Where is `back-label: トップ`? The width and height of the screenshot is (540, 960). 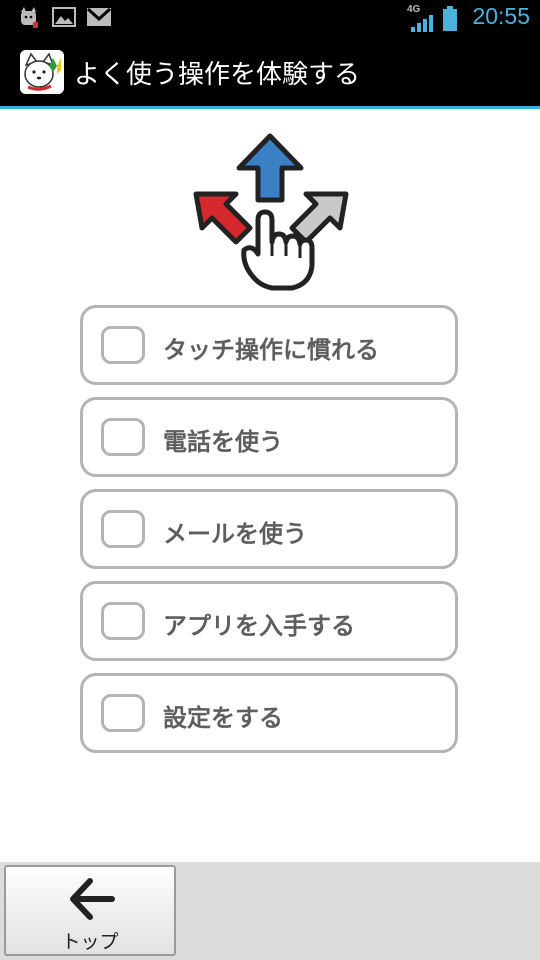
back-label: トップ is located at coordinates (90, 942).